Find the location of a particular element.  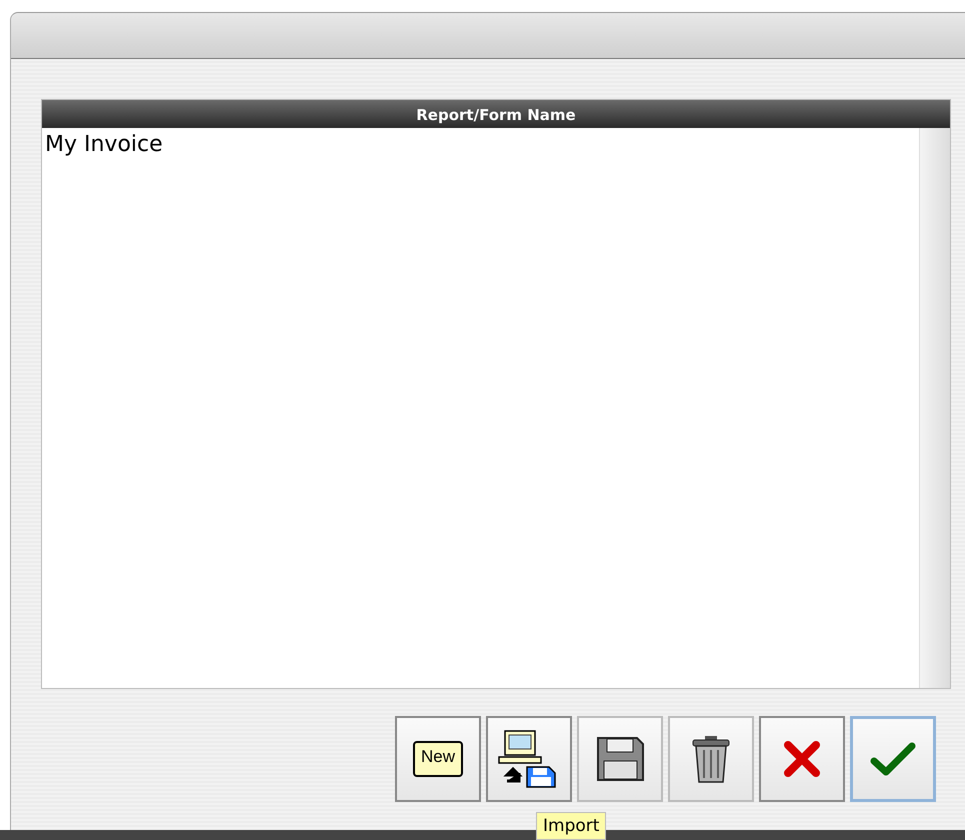

cancel-button is located at coordinates (802, 759).